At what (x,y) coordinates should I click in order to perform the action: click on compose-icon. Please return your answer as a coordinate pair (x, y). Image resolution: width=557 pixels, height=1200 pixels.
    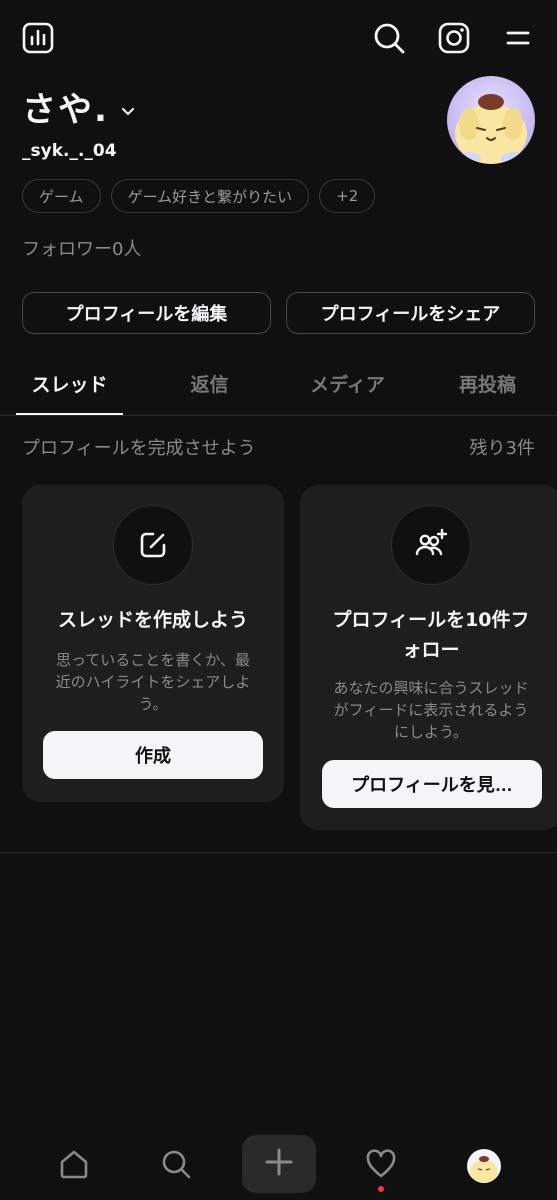
    Looking at the image, I should click on (153, 545).